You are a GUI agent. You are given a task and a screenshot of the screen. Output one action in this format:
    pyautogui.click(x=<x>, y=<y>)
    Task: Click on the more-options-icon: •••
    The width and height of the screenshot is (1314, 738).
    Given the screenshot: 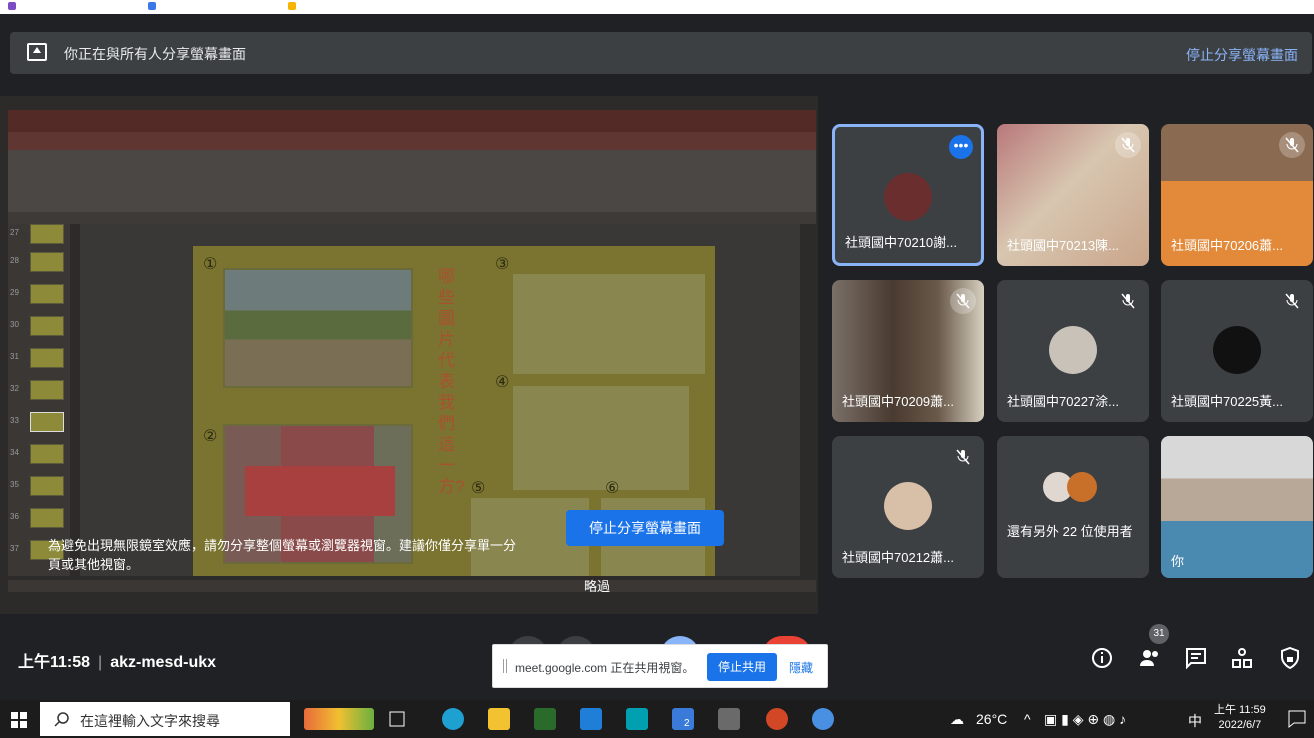 What is the action you would take?
    pyautogui.click(x=961, y=147)
    